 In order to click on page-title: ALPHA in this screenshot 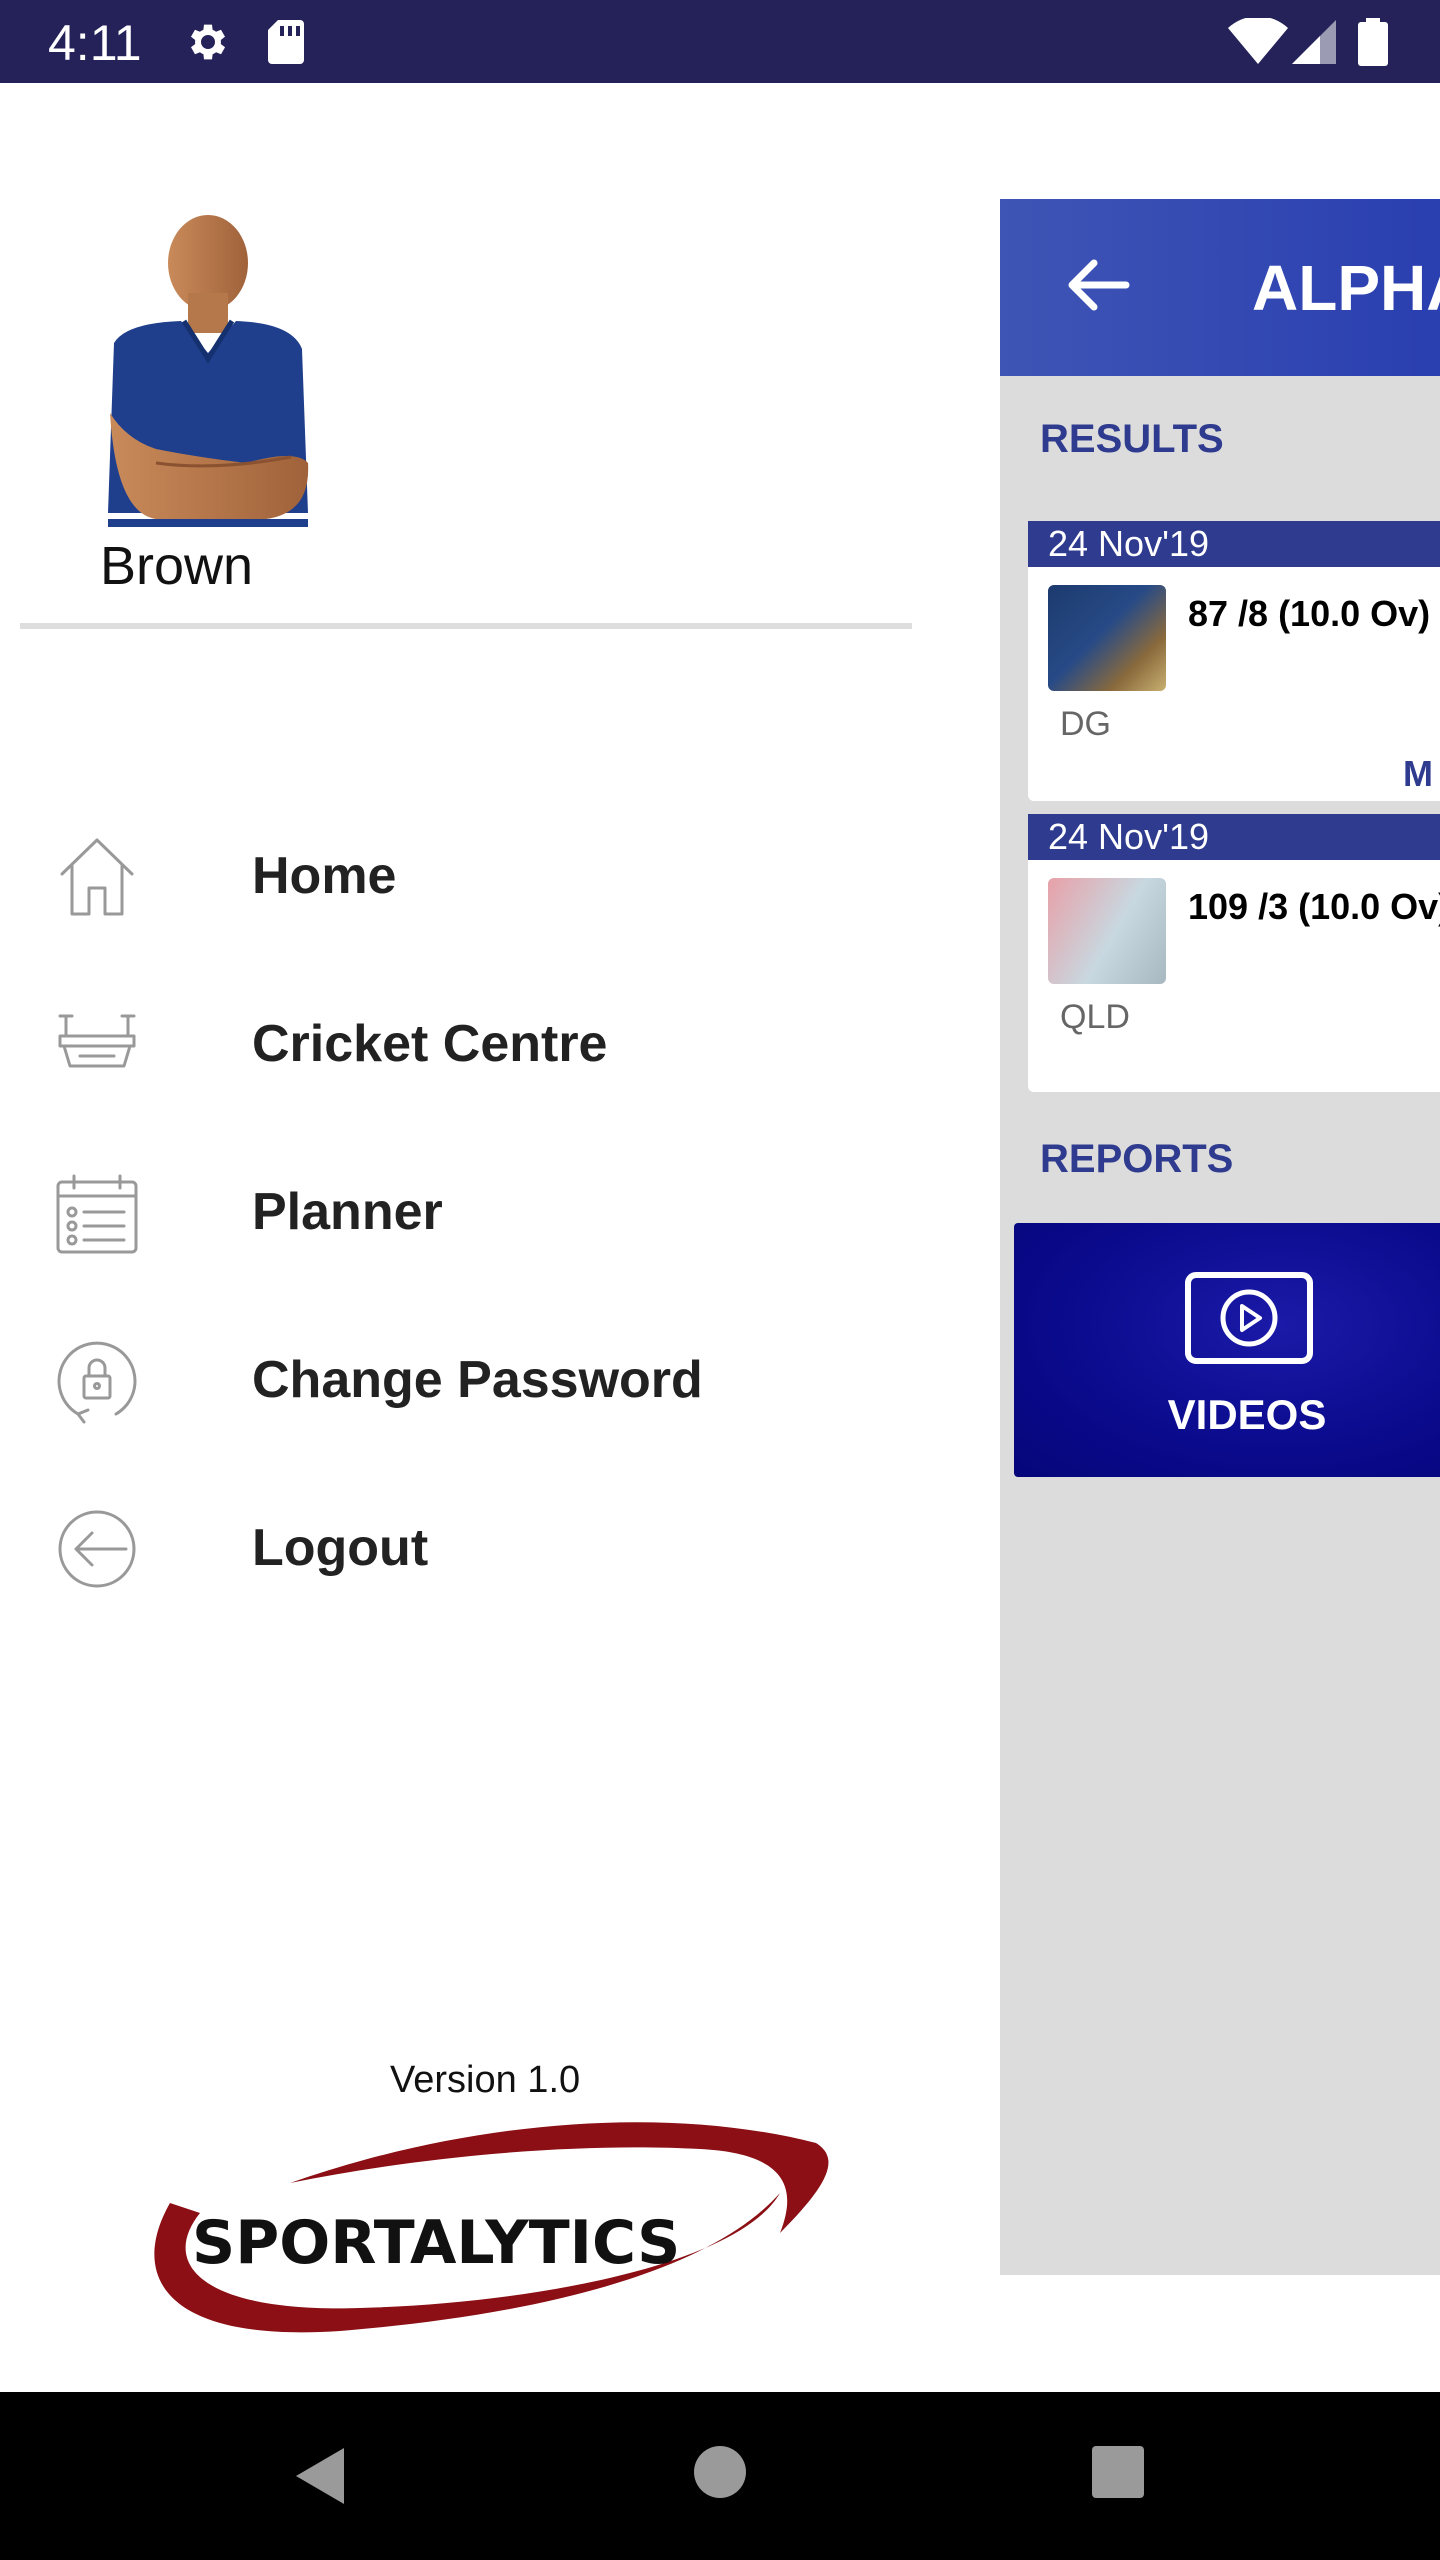, I will do `click(1346, 288)`.